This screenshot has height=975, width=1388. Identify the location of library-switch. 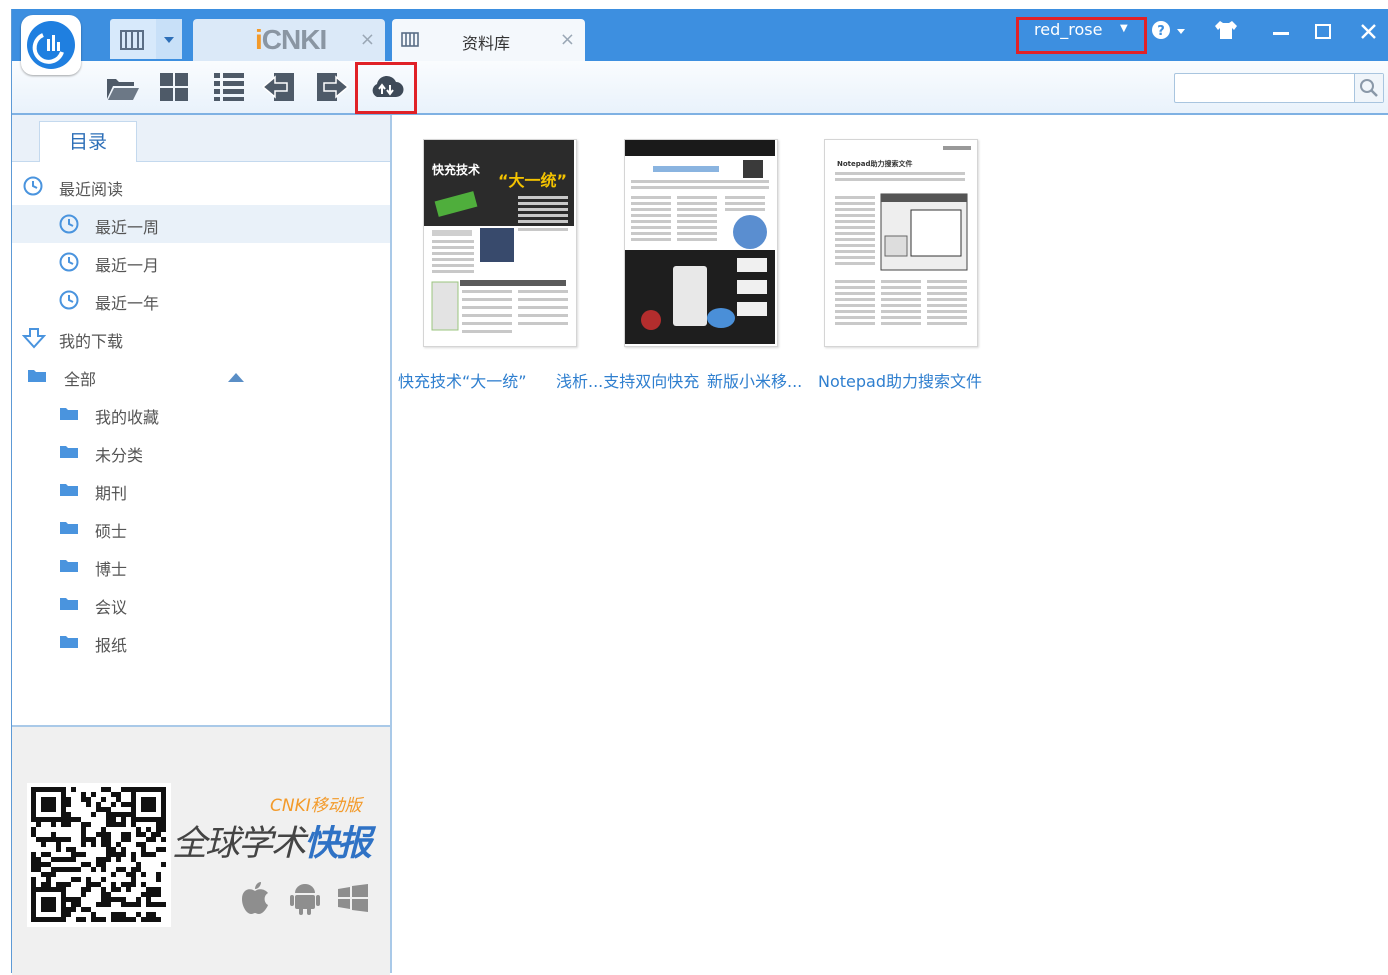
(146, 39).